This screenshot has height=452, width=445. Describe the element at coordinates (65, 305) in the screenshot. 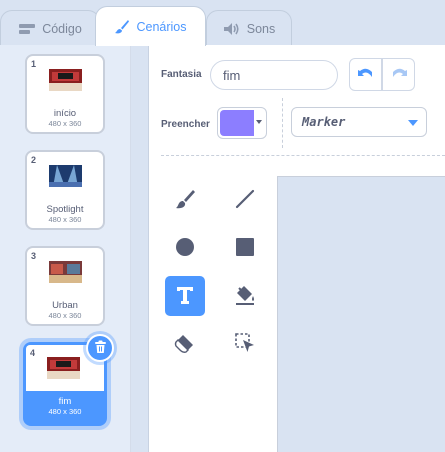

I see `backdrop-name: Urban` at that location.